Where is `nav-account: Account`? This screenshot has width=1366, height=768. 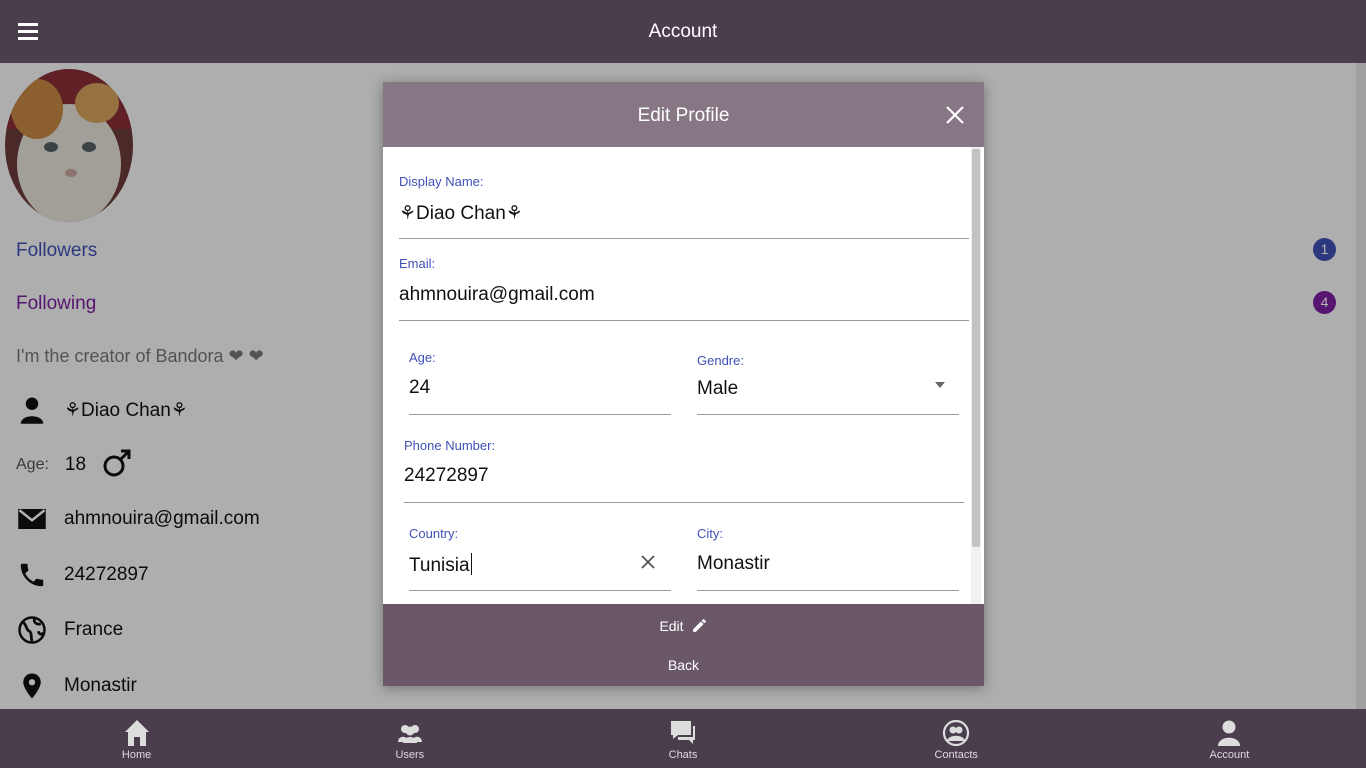
nav-account: Account is located at coordinates (1229, 738).